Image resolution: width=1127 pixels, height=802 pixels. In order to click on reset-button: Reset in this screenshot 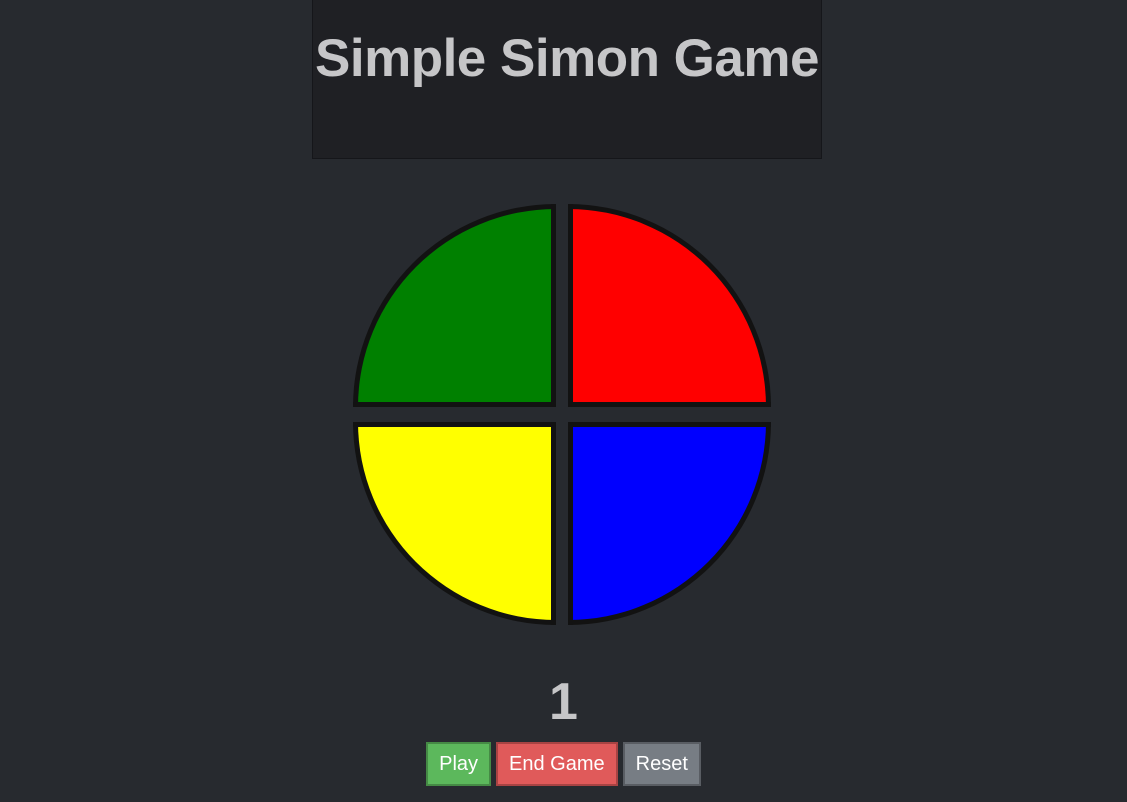, I will do `click(661, 764)`.